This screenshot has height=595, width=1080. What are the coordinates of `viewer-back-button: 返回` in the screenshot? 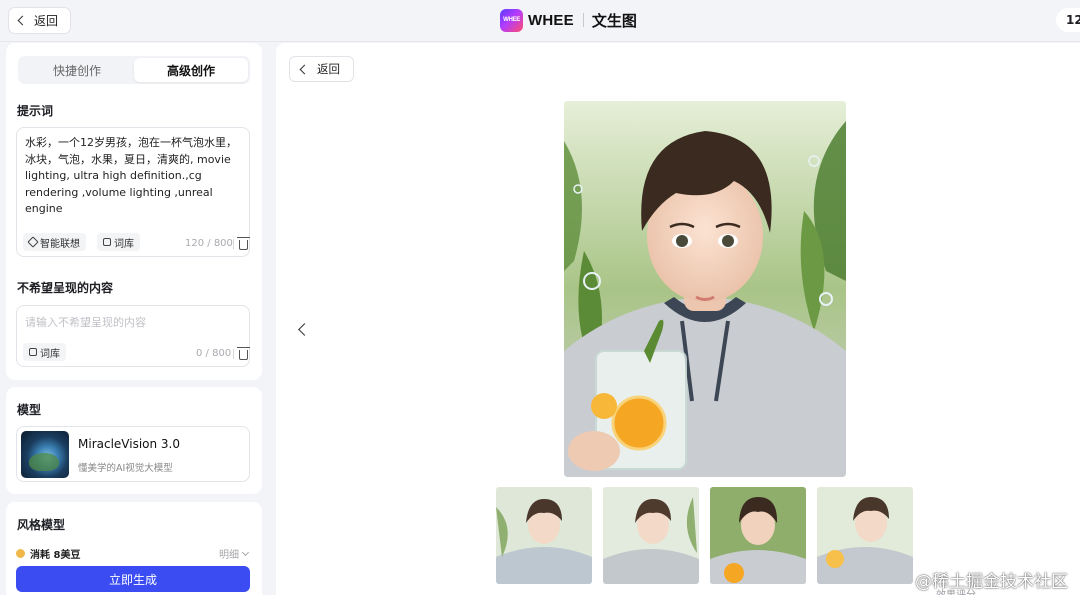 It's located at (321, 69).